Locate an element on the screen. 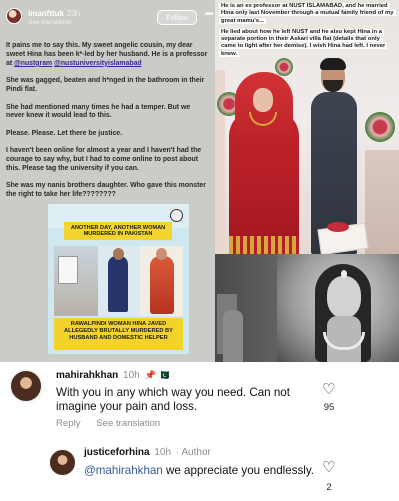 The width and height of the screenshot is (399, 501). reply-time: 10h is located at coordinates (163, 452).